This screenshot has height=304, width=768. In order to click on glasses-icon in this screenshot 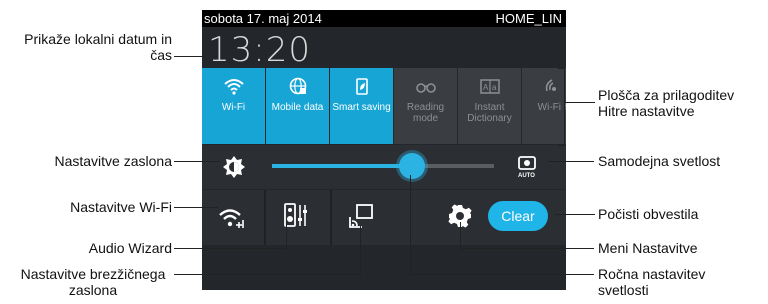, I will do `click(425, 88)`.